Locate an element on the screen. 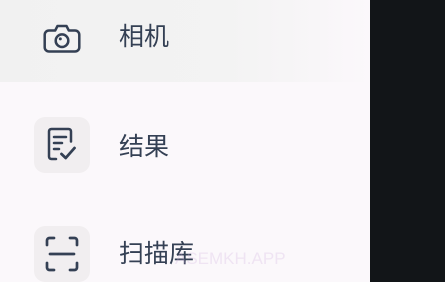 This screenshot has height=282, width=445. document-check-icon is located at coordinates (62, 145).